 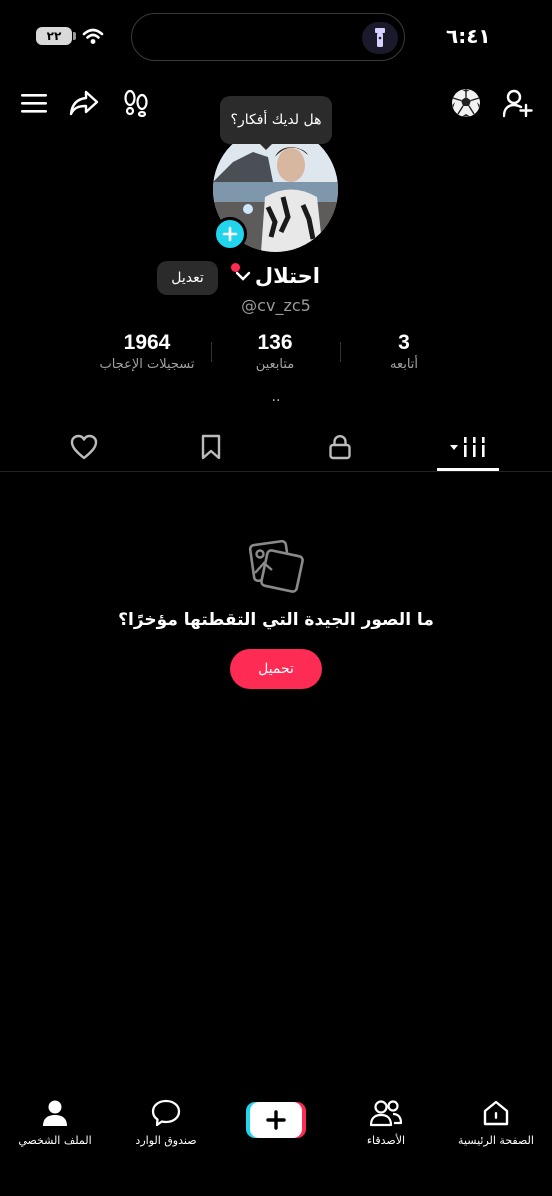 I want to click on ideas-tooltip: هل لديك أفكار؟, so click(x=276, y=120).